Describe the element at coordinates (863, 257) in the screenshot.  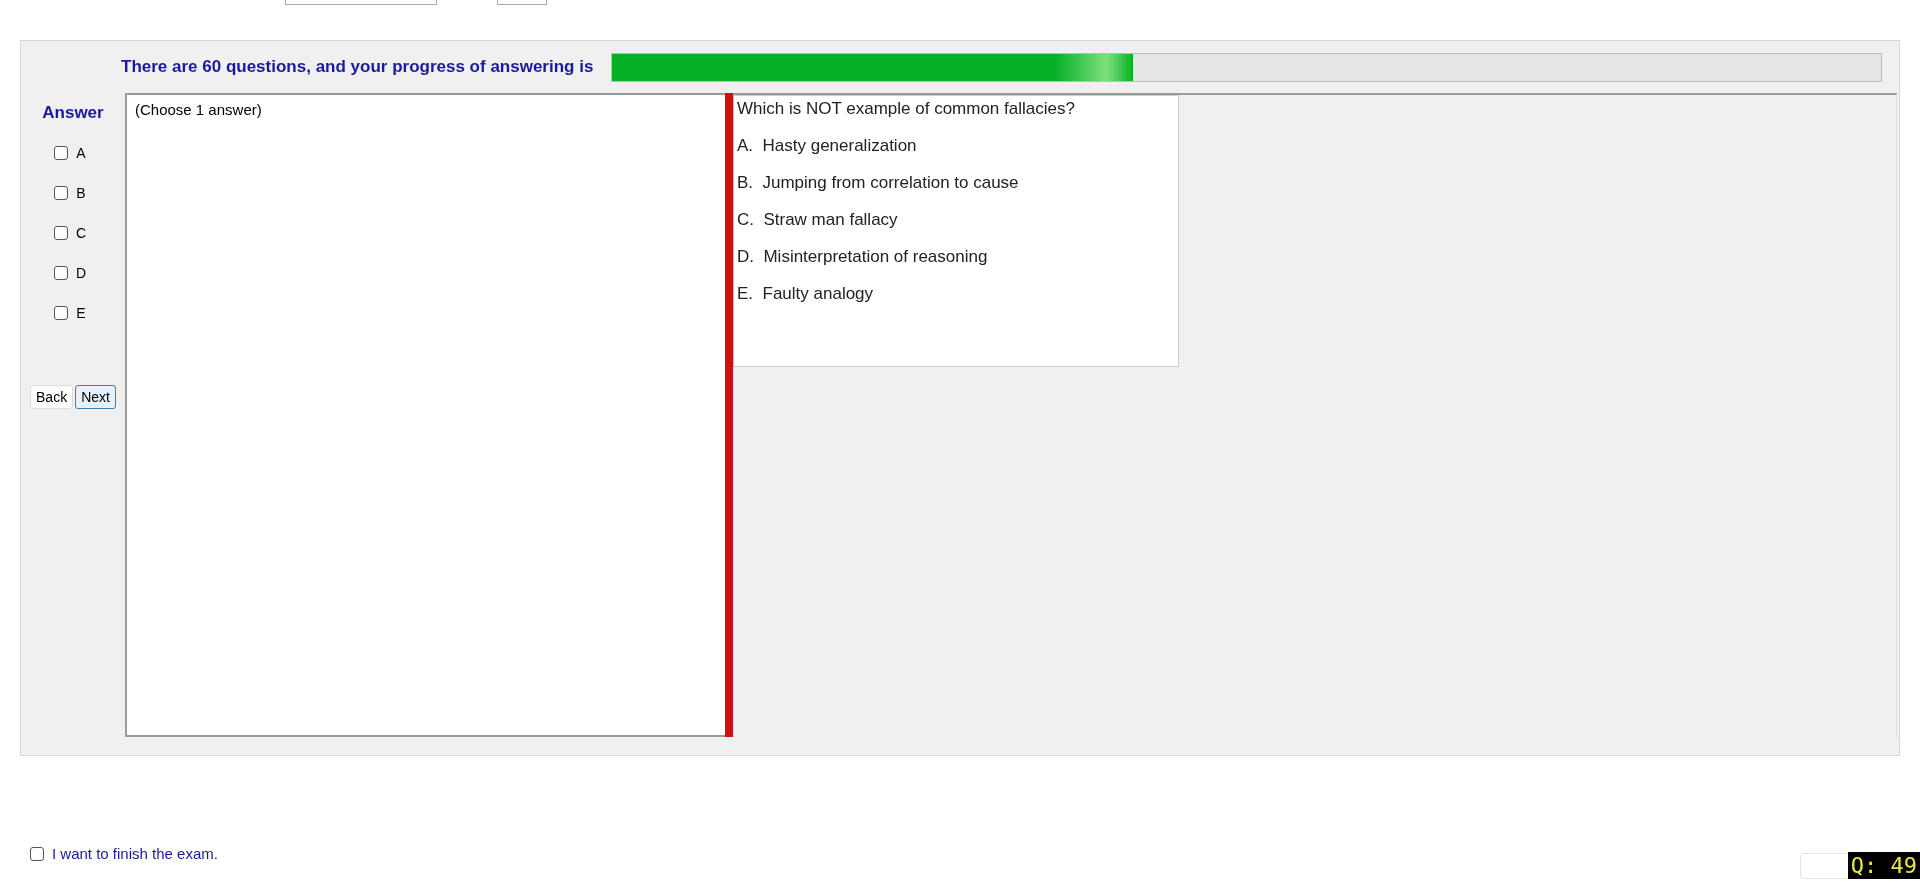
I see `choice-text: D. Misinterpretation of reasoning` at that location.